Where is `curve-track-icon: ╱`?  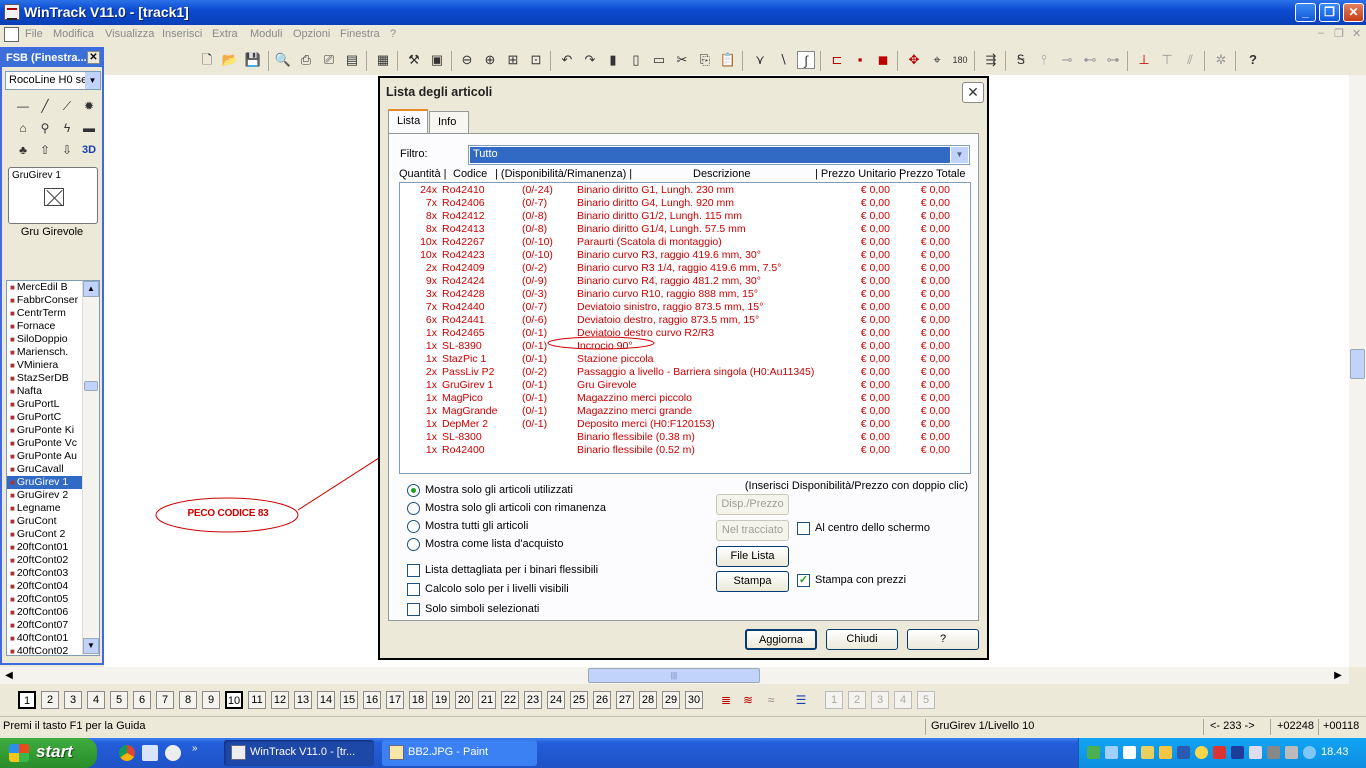
curve-track-icon: ╱ is located at coordinates (45, 106).